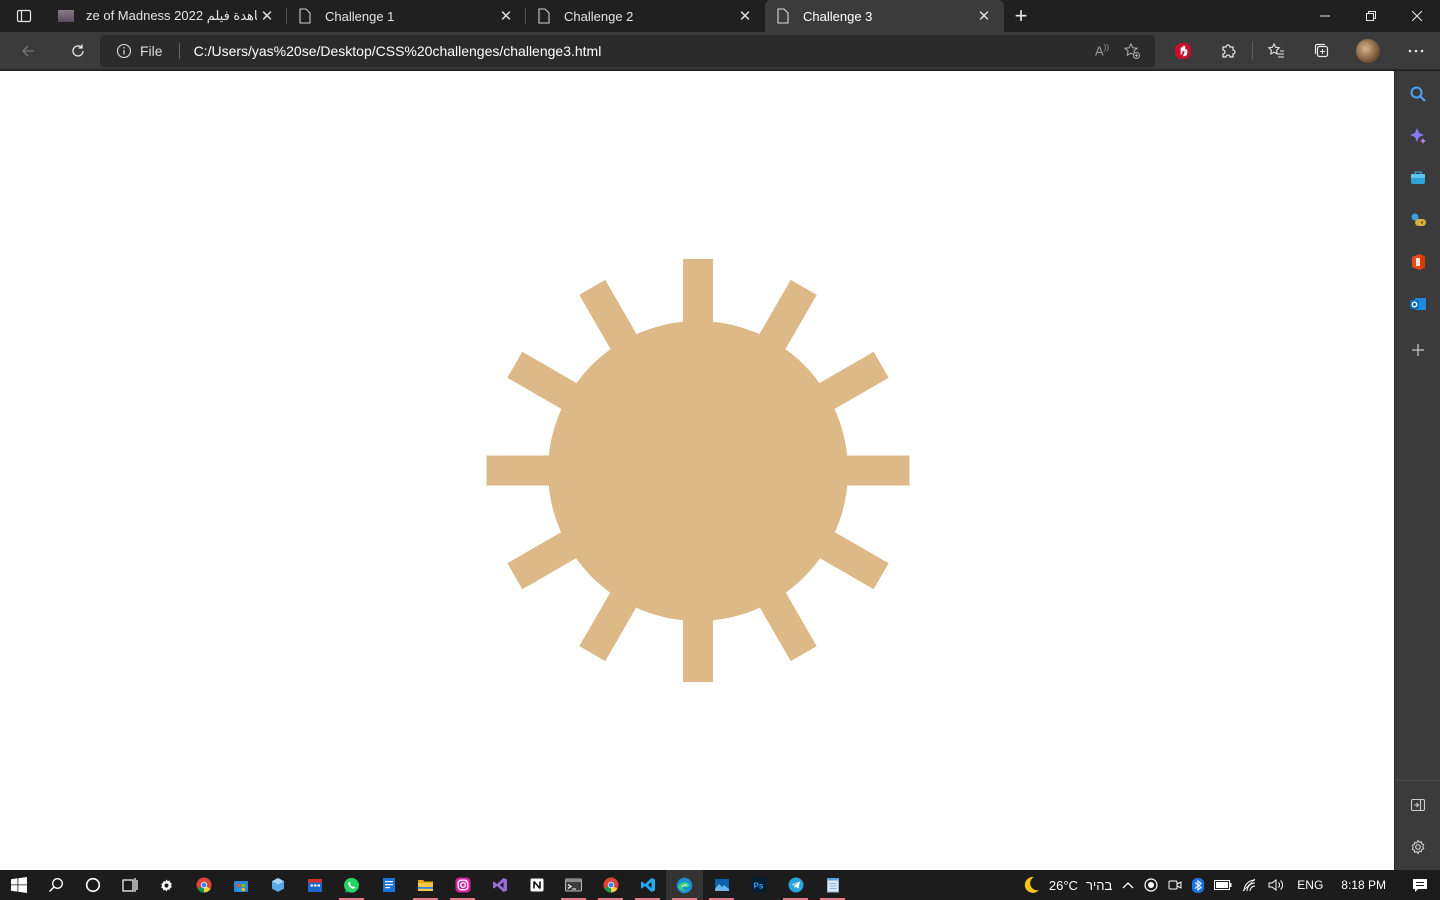 This screenshot has height=900, width=1440. I want to click on site-info-button: File, so click(131, 51).